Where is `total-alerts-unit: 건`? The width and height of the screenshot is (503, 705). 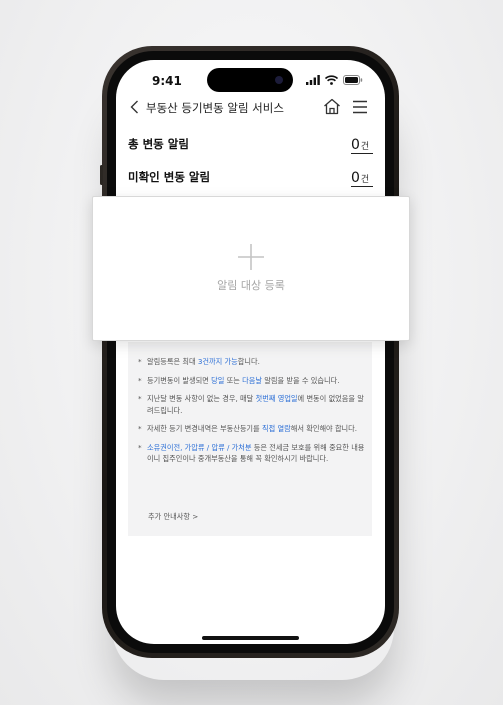 total-alerts-unit: 건 is located at coordinates (365, 147).